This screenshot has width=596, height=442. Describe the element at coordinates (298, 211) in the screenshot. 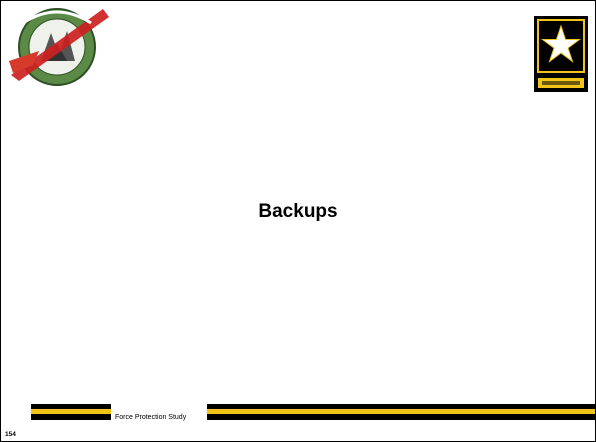

I see `slide-title: Backups` at that location.